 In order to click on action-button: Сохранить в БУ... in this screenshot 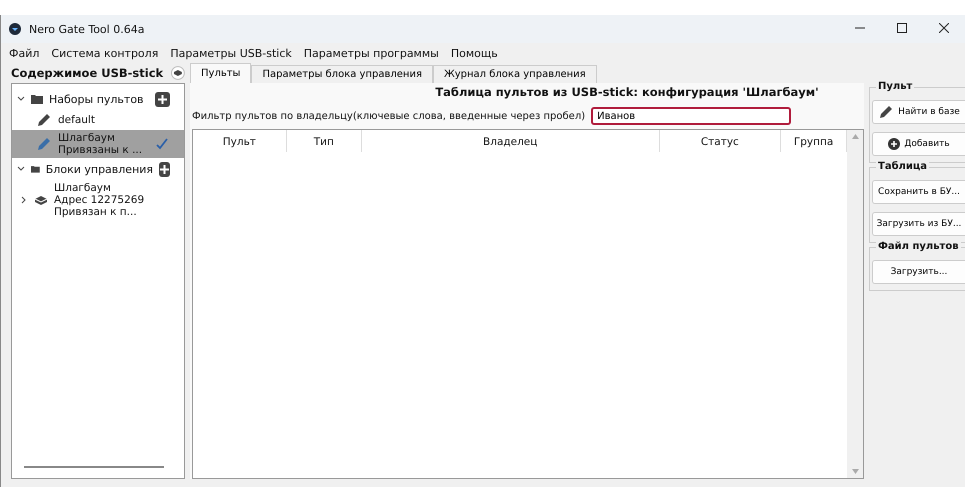, I will do `click(918, 192)`.